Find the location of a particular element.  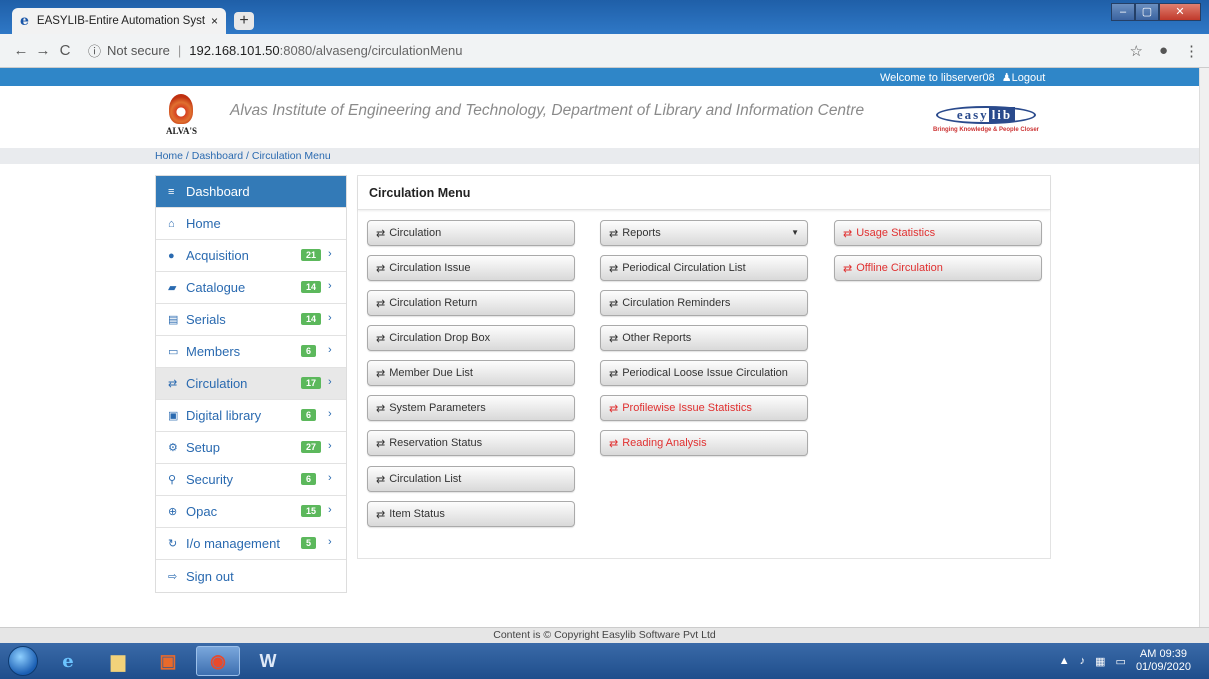

button-label: Periodical Loose Issue Circulation is located at coordinates (705, 373).